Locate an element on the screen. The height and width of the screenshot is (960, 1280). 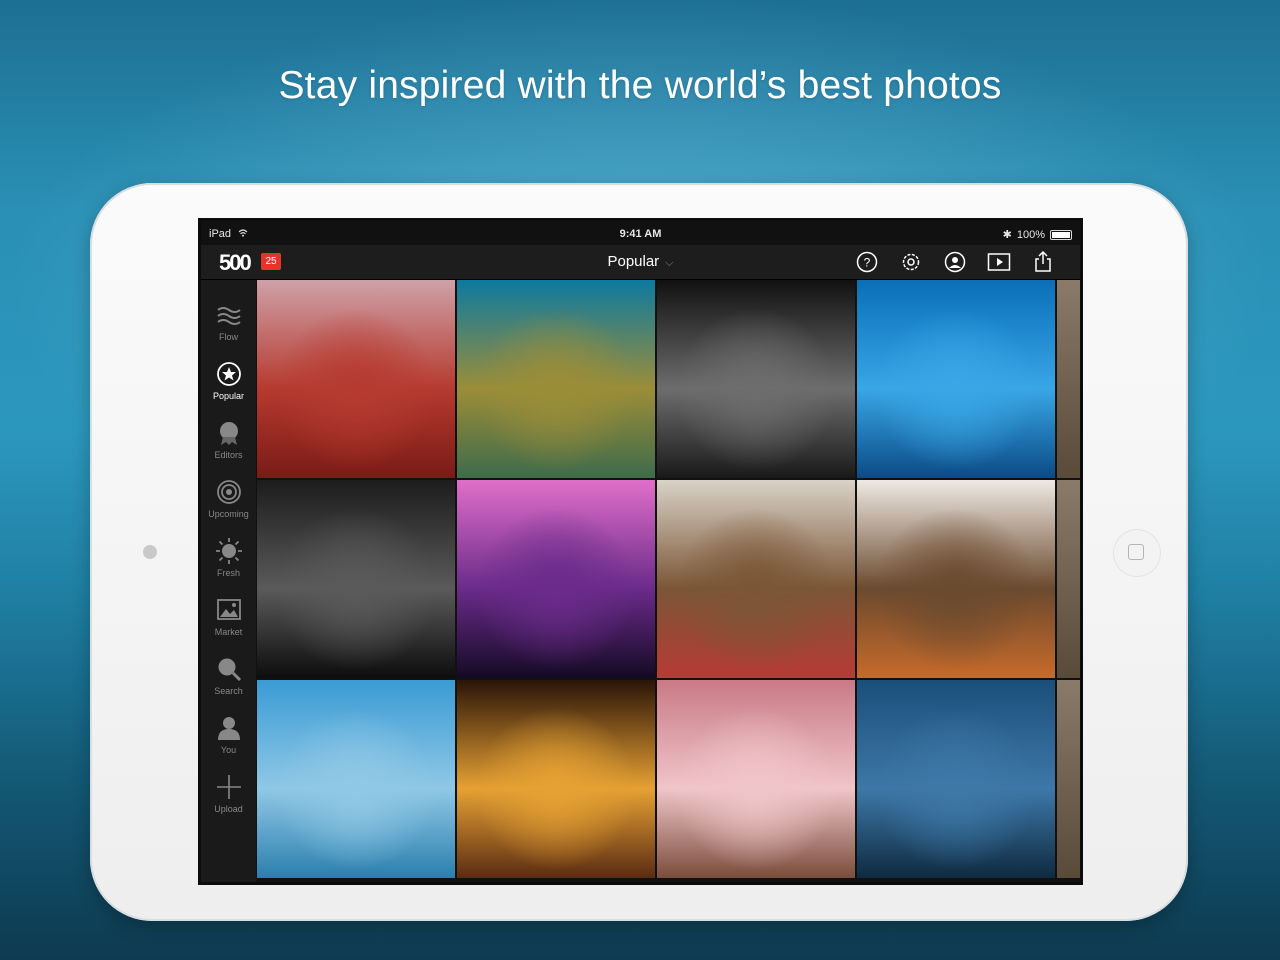
sidebar-item-fresh: Fresh is located at coordinates (228, 558).